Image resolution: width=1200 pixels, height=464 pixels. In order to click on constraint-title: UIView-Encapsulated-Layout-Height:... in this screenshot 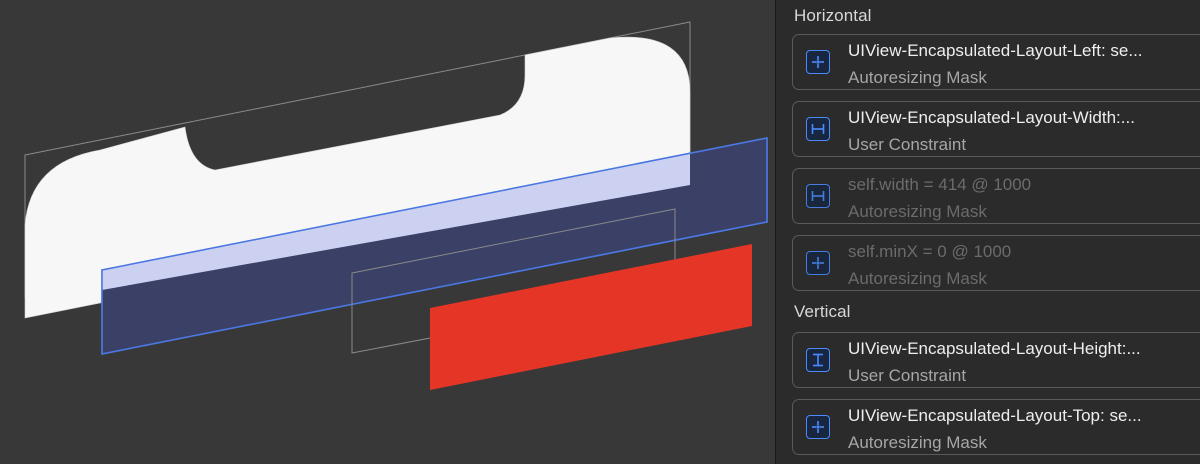, I will do `click(994, 348)`.